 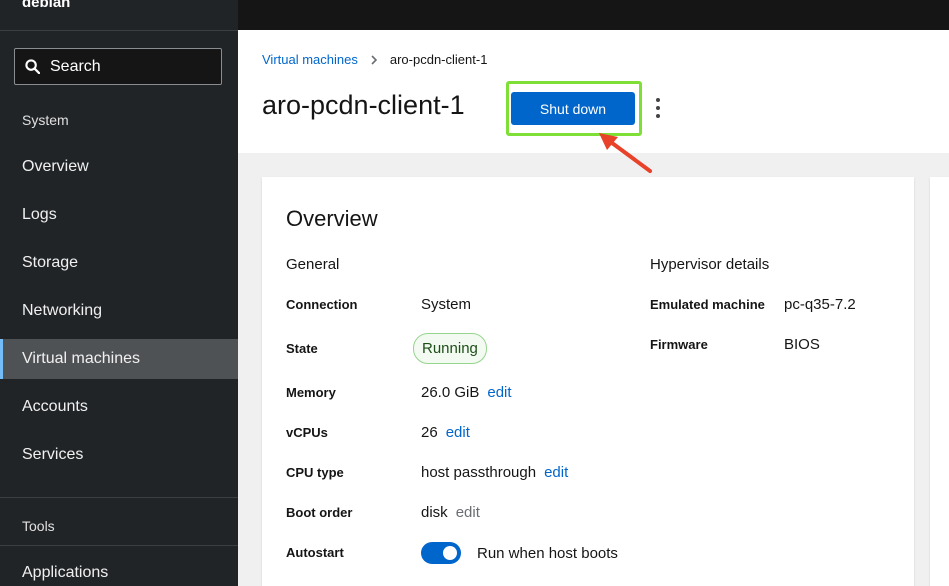 I want to click on boot-order-value: disk edit, so click(x=450, y=512).